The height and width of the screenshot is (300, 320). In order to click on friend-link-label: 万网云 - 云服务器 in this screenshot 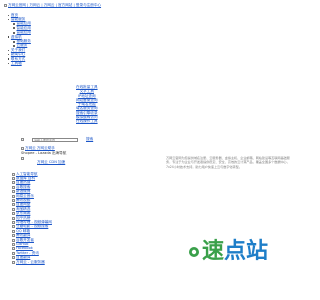, I will do `click(30, 262)`.